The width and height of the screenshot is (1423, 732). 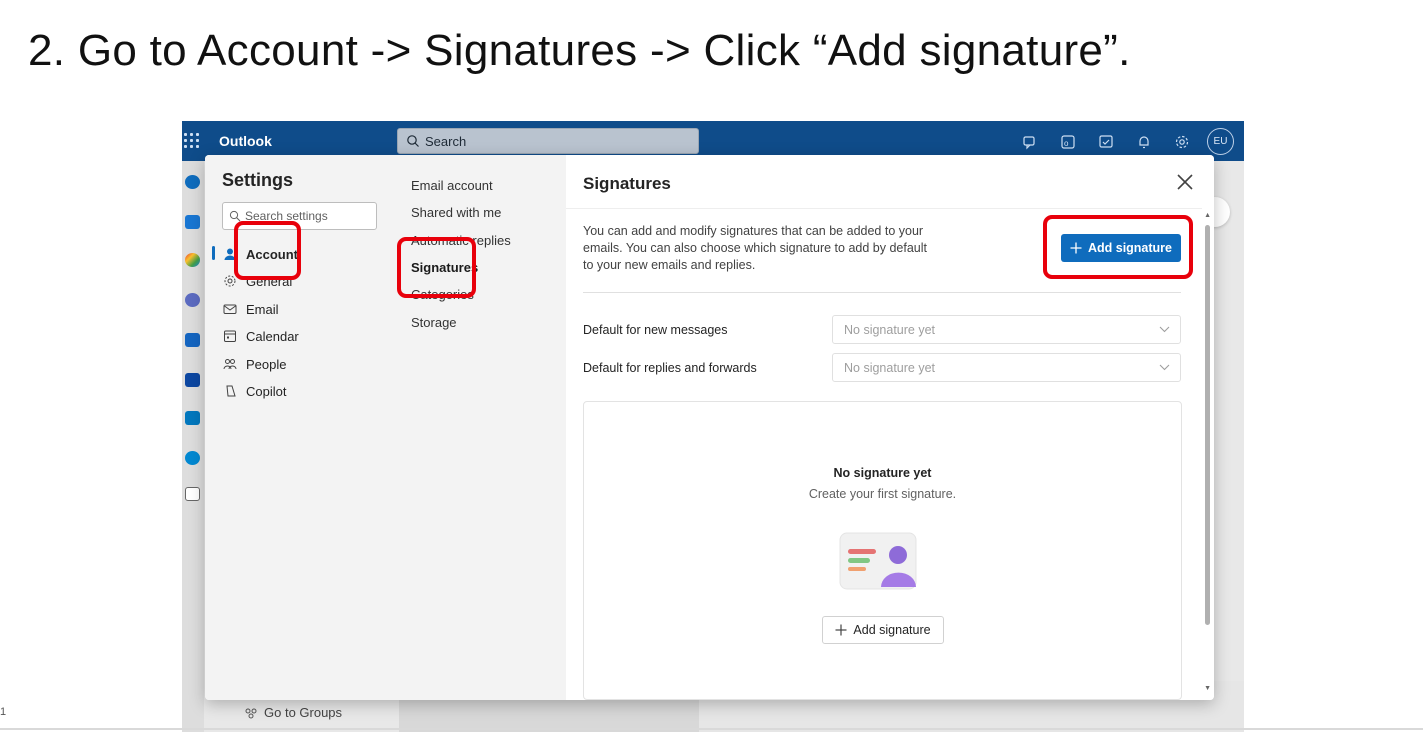 What do you see at coordinates (456, 212) in the screenshot?
I see `subnav-shared-with-me: Shared with me` at bounding box center [456, 212].